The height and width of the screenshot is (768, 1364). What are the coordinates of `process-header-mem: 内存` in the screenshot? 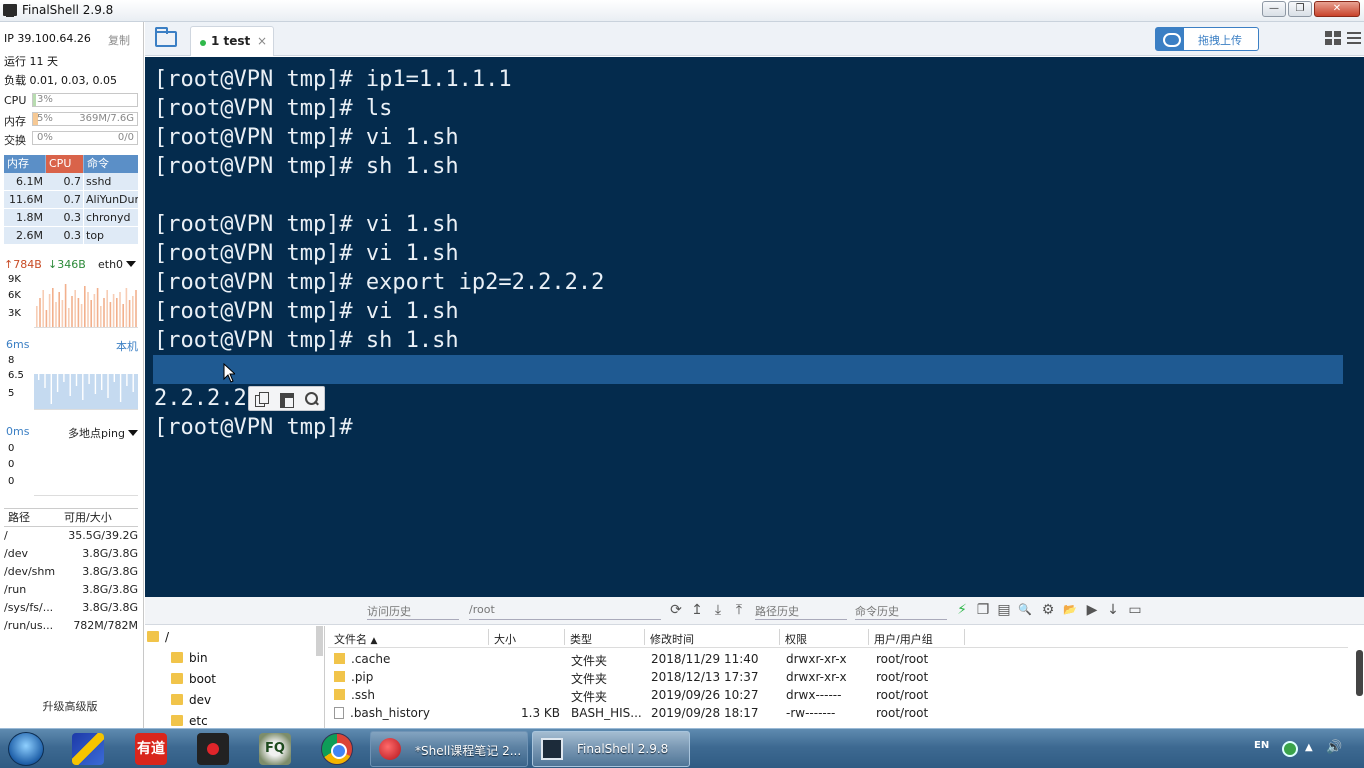 It's located at (25, 164).